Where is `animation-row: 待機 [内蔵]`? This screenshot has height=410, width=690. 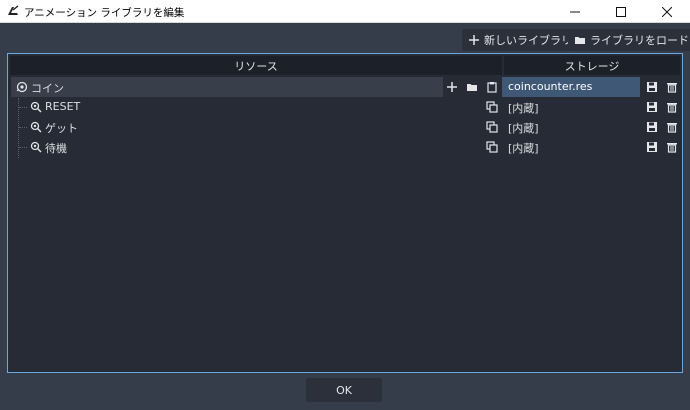
animation-row: 待機 [内蔵] is located at coordinates (345, 147).